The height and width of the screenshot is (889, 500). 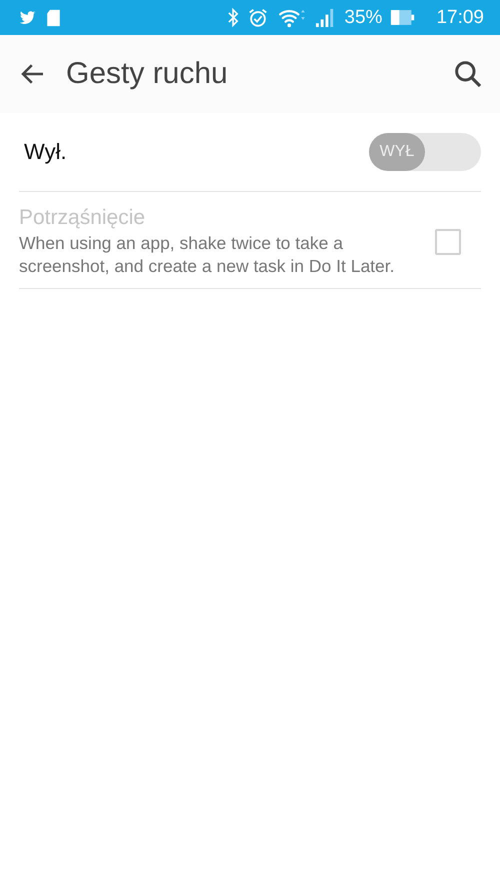 I want to click on master-switch-label: Wył., so click(x=45, y=152).